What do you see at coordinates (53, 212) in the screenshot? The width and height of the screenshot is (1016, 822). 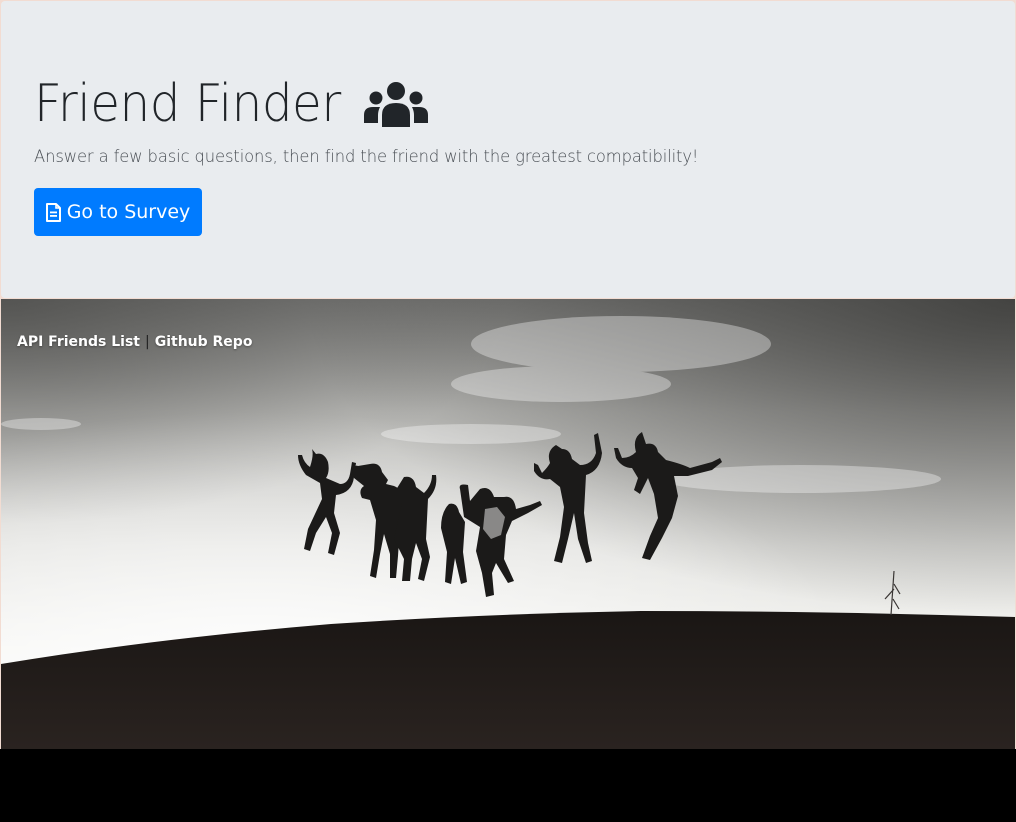 I see `file-text-icon` at bounding box center [53, 212].